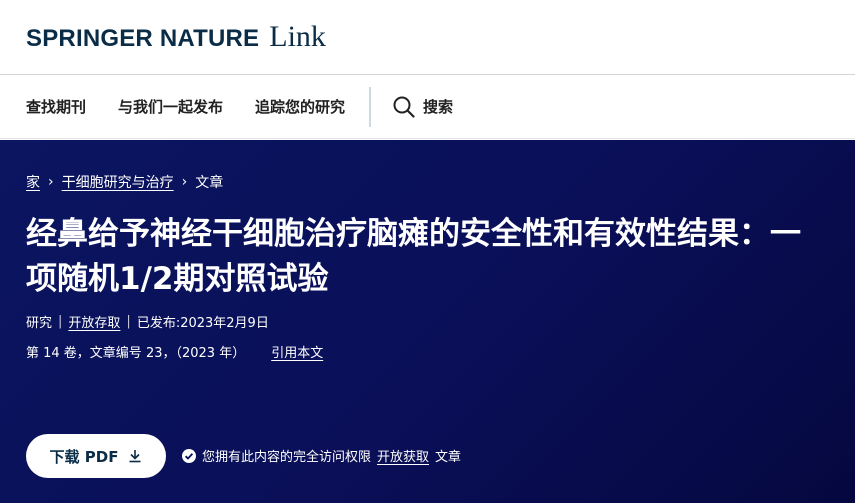 The height and width of the screenshot is (503, 855). Describe the element at coordinates (136, 353) in the screenshot. I see `volume-info: 第 14 卷，文章编号 23，（2023 年）` at that location.